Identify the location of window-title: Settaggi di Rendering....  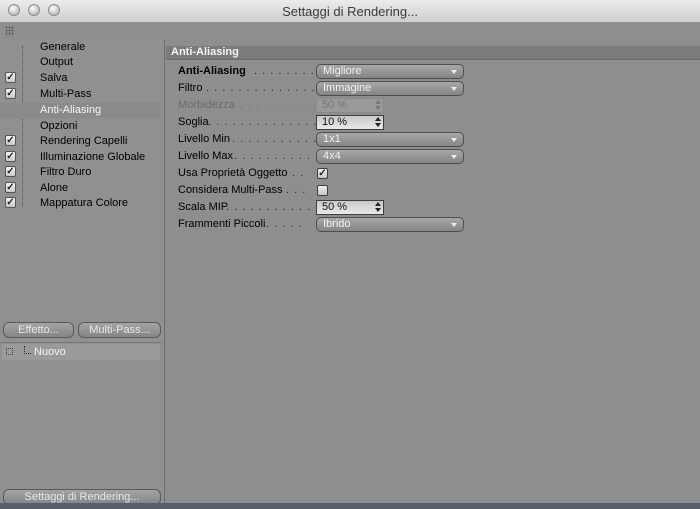
(350, 11).